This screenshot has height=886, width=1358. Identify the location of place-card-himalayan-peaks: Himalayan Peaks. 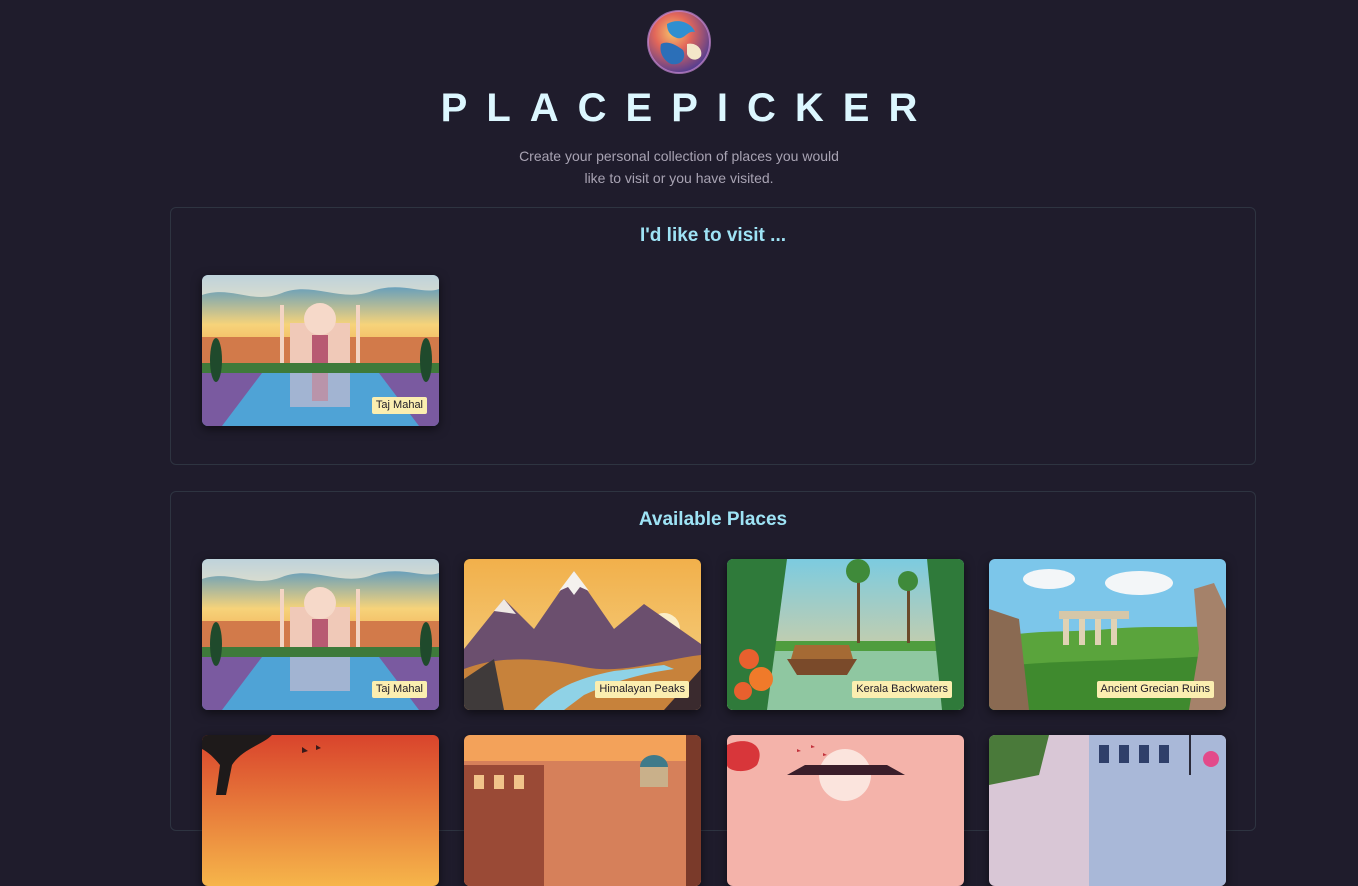
(582, 634).